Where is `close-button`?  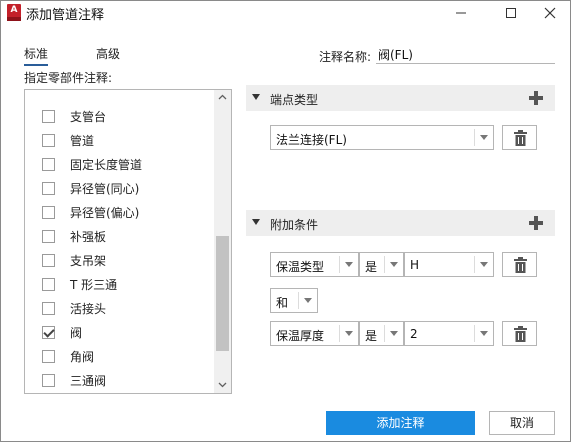 close-button is located at coordinates (550, 13).